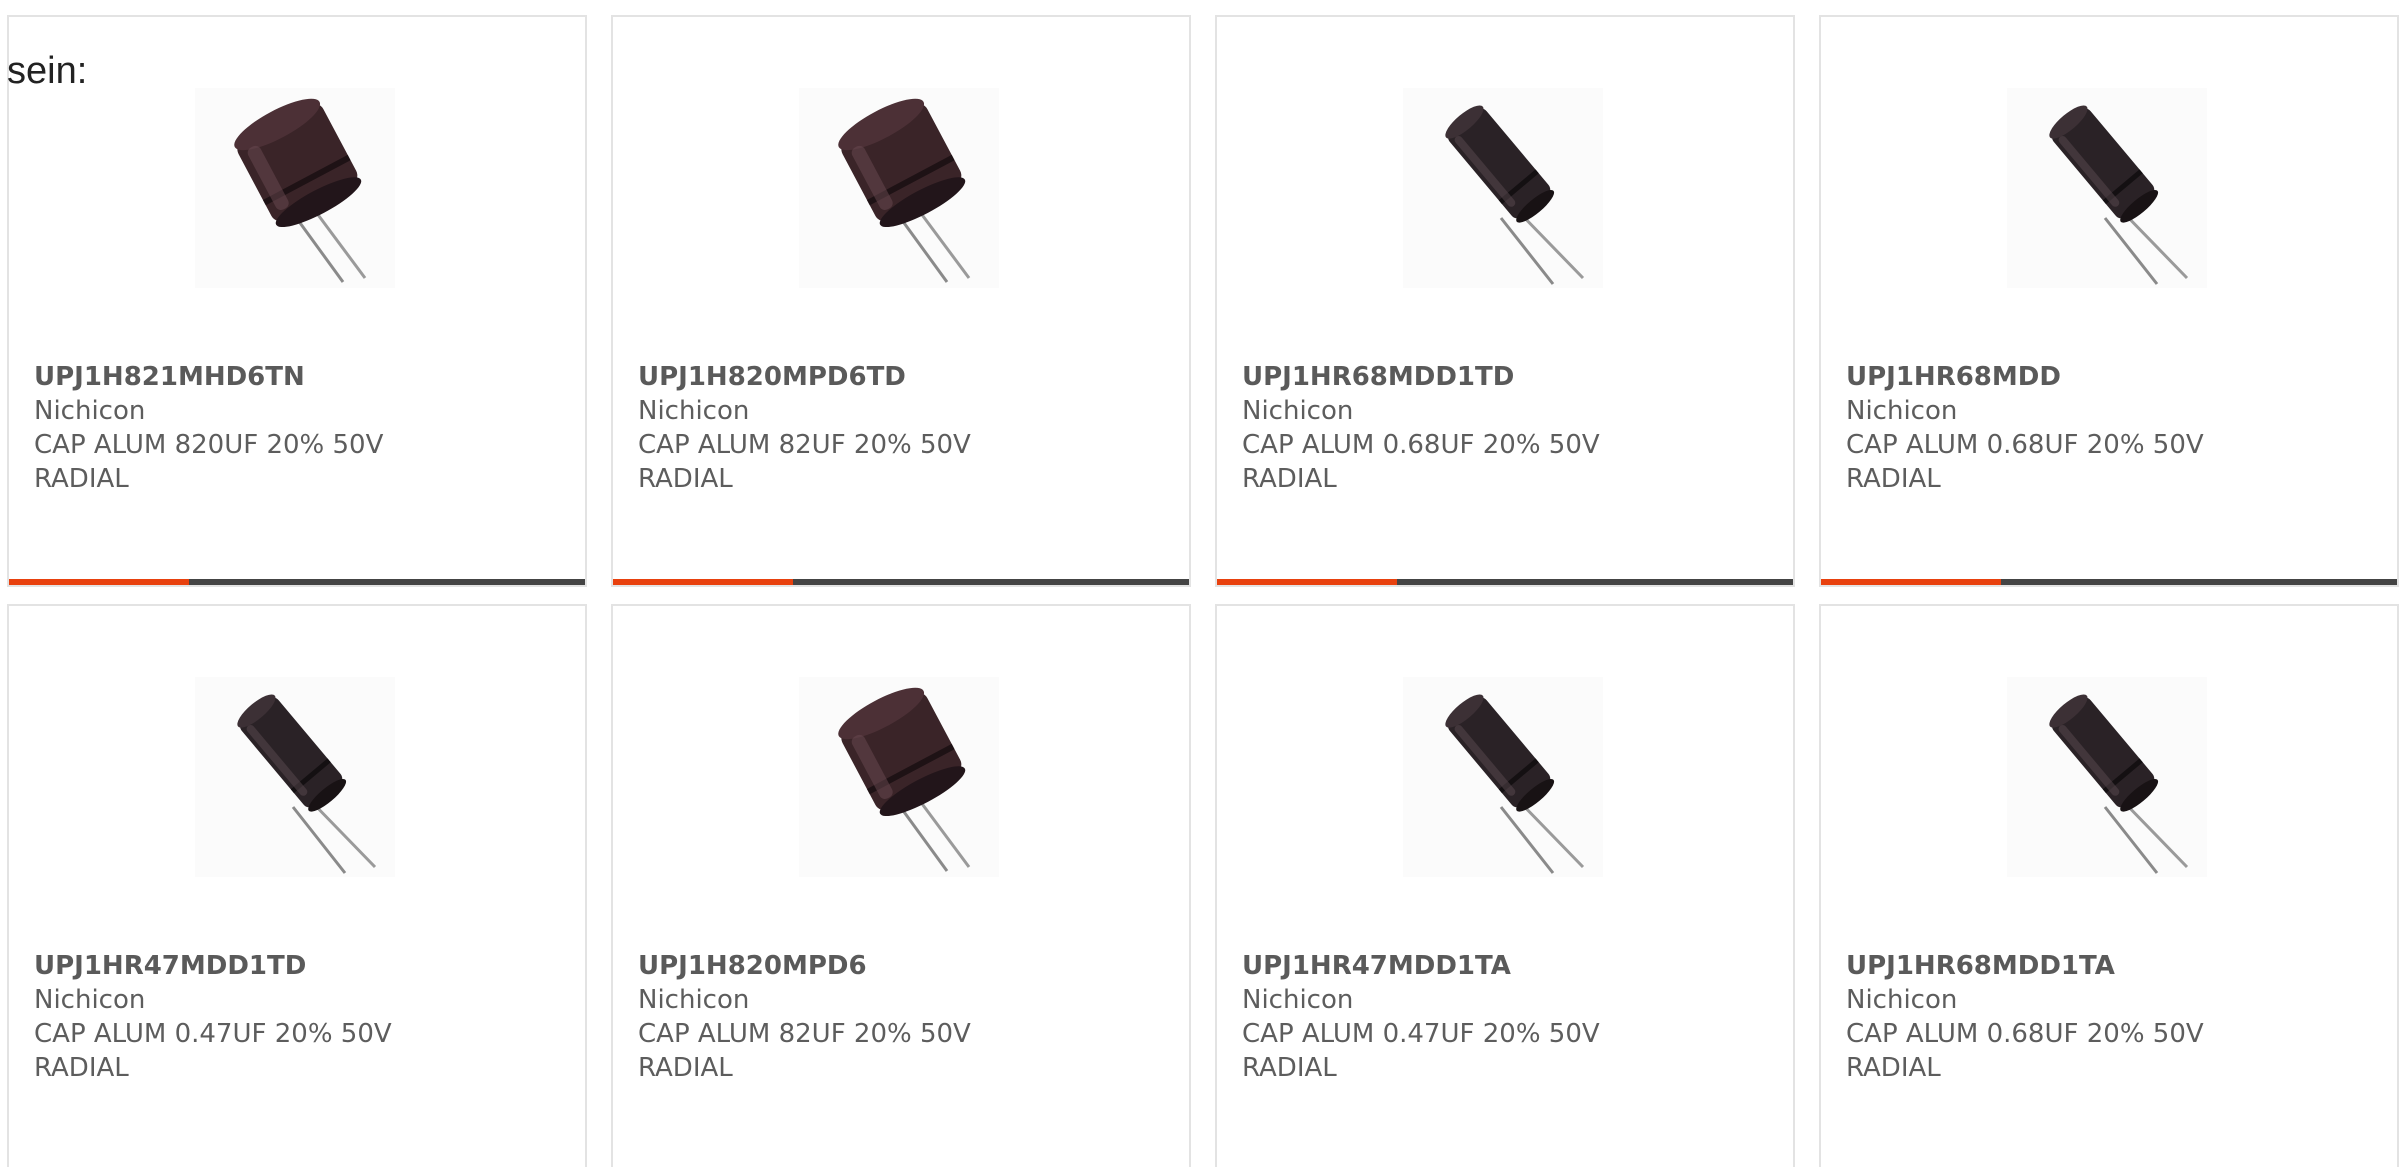 The width and height of the screenshot is (2400, 1167). Describe the element at coordinates (169, 377) in the screenshot. I see `part-number: UPJ1H821MHD6TN` at that location.